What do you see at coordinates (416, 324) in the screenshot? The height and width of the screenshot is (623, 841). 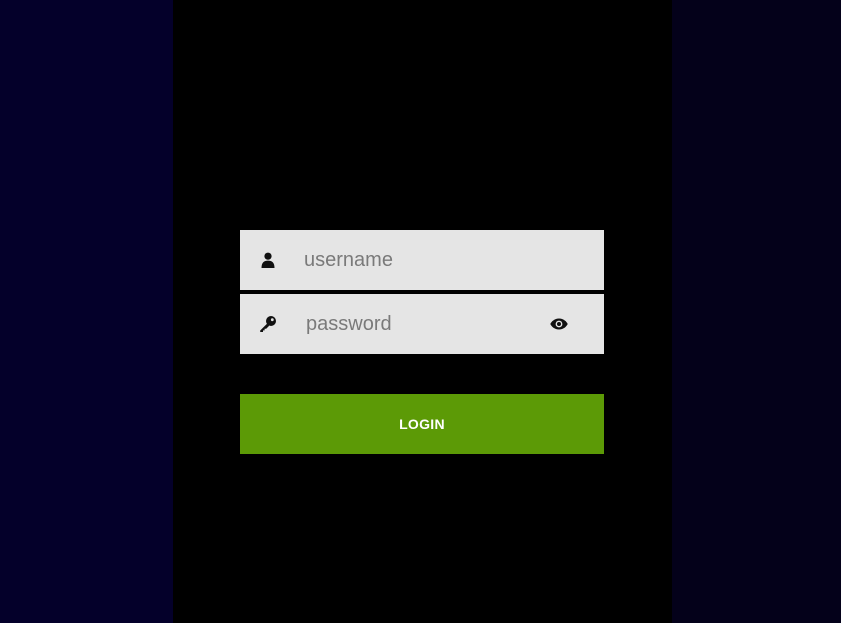 I see `password-input` at bounding box center [416, 324].